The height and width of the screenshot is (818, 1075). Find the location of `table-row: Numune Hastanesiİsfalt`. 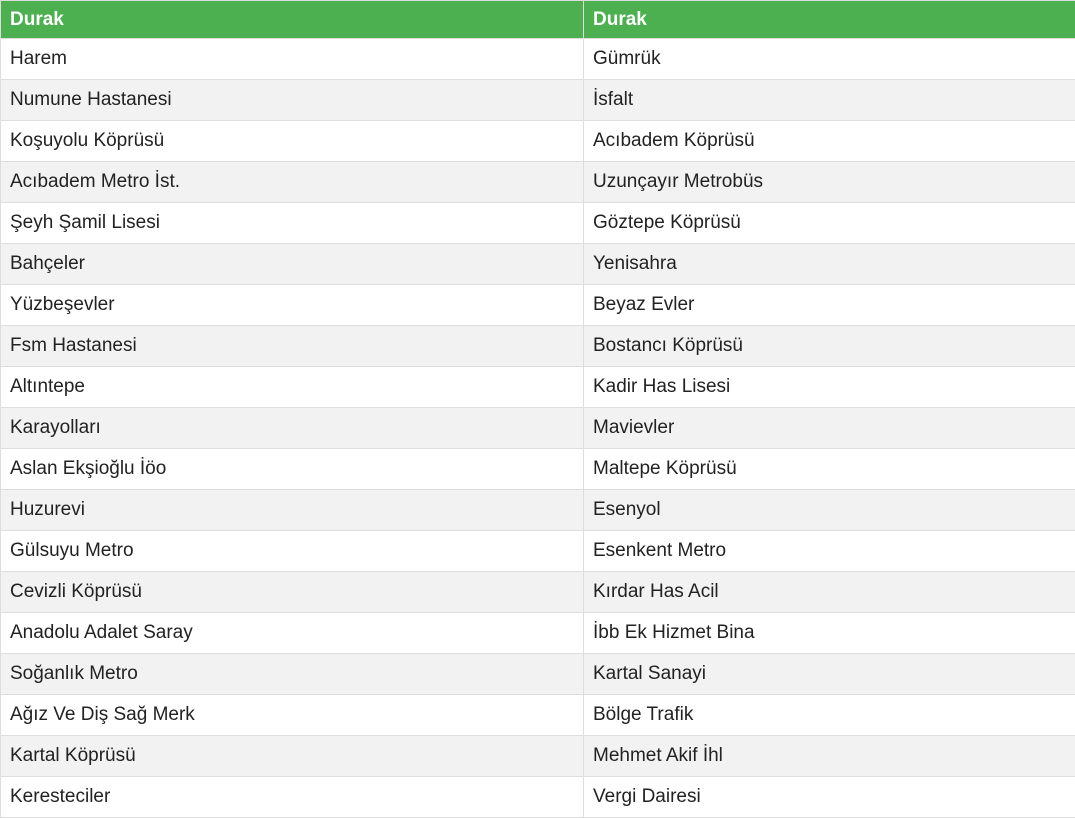

table-row: Numune Hastanesiİsfalt is located at coordinates (538, 100).